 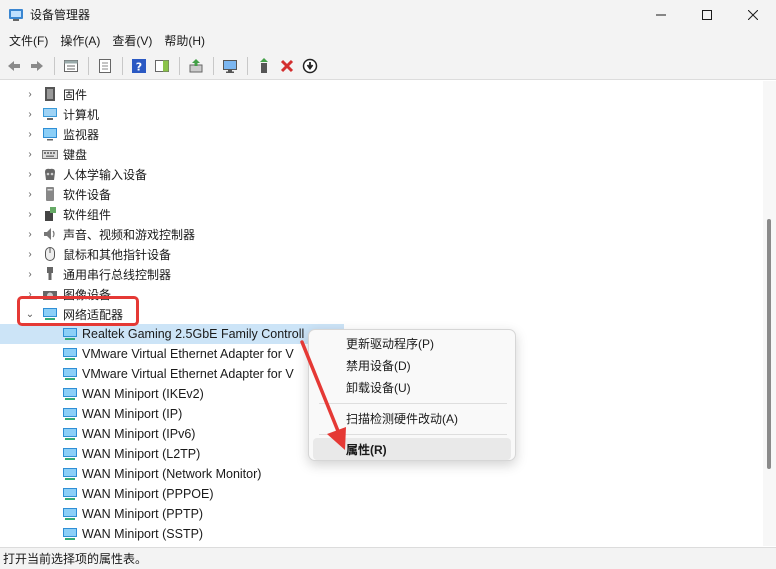 I want to click on tree-category-imaging: › 图像设备, so click(x=55, y=294).